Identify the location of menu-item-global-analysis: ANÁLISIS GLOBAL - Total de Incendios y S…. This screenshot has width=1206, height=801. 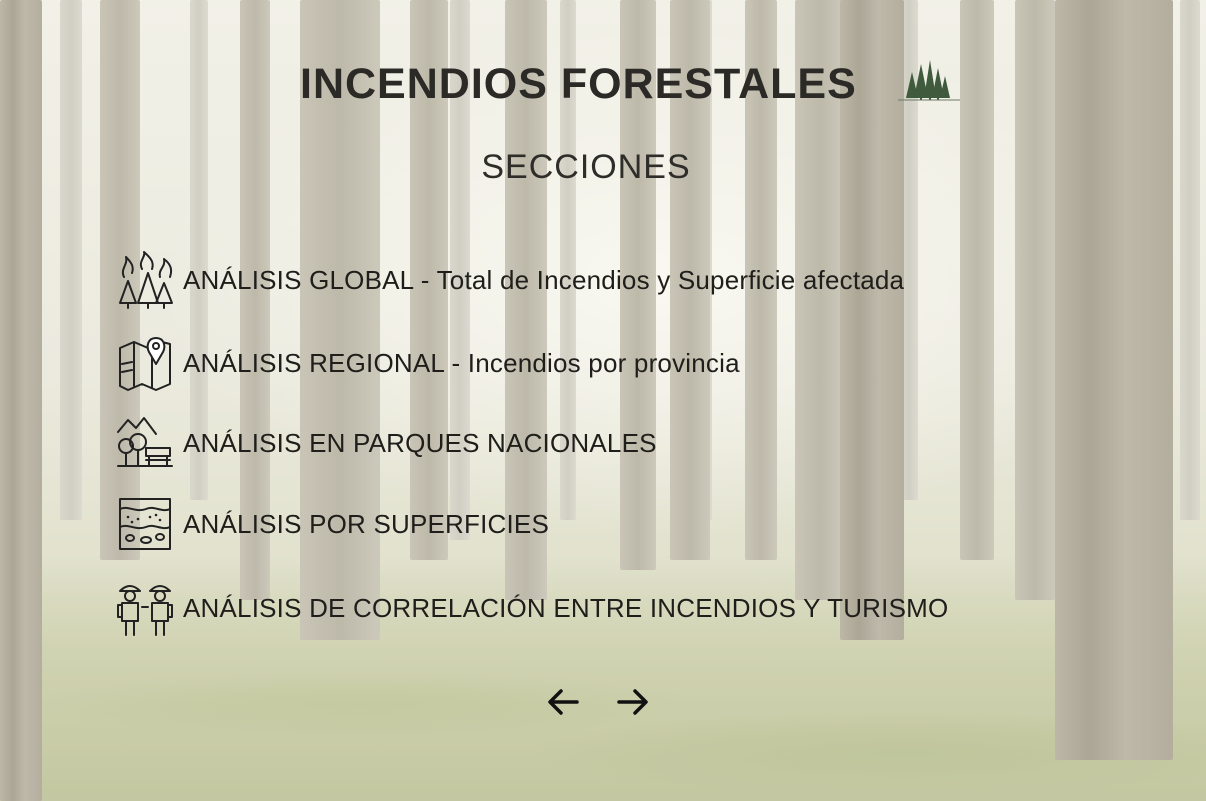
(510, 280).